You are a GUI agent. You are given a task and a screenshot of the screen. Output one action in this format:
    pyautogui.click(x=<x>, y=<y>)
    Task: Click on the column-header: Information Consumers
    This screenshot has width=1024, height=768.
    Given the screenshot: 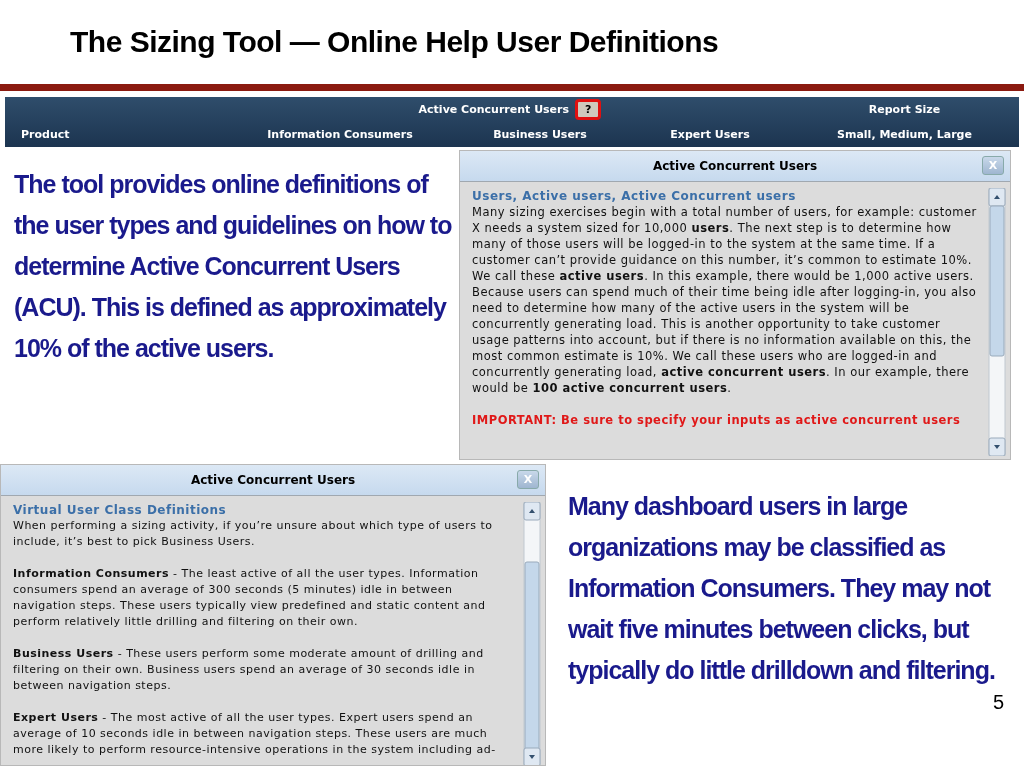 What is the action you would take?
    pyautogui.click(x=340, y=134)
    